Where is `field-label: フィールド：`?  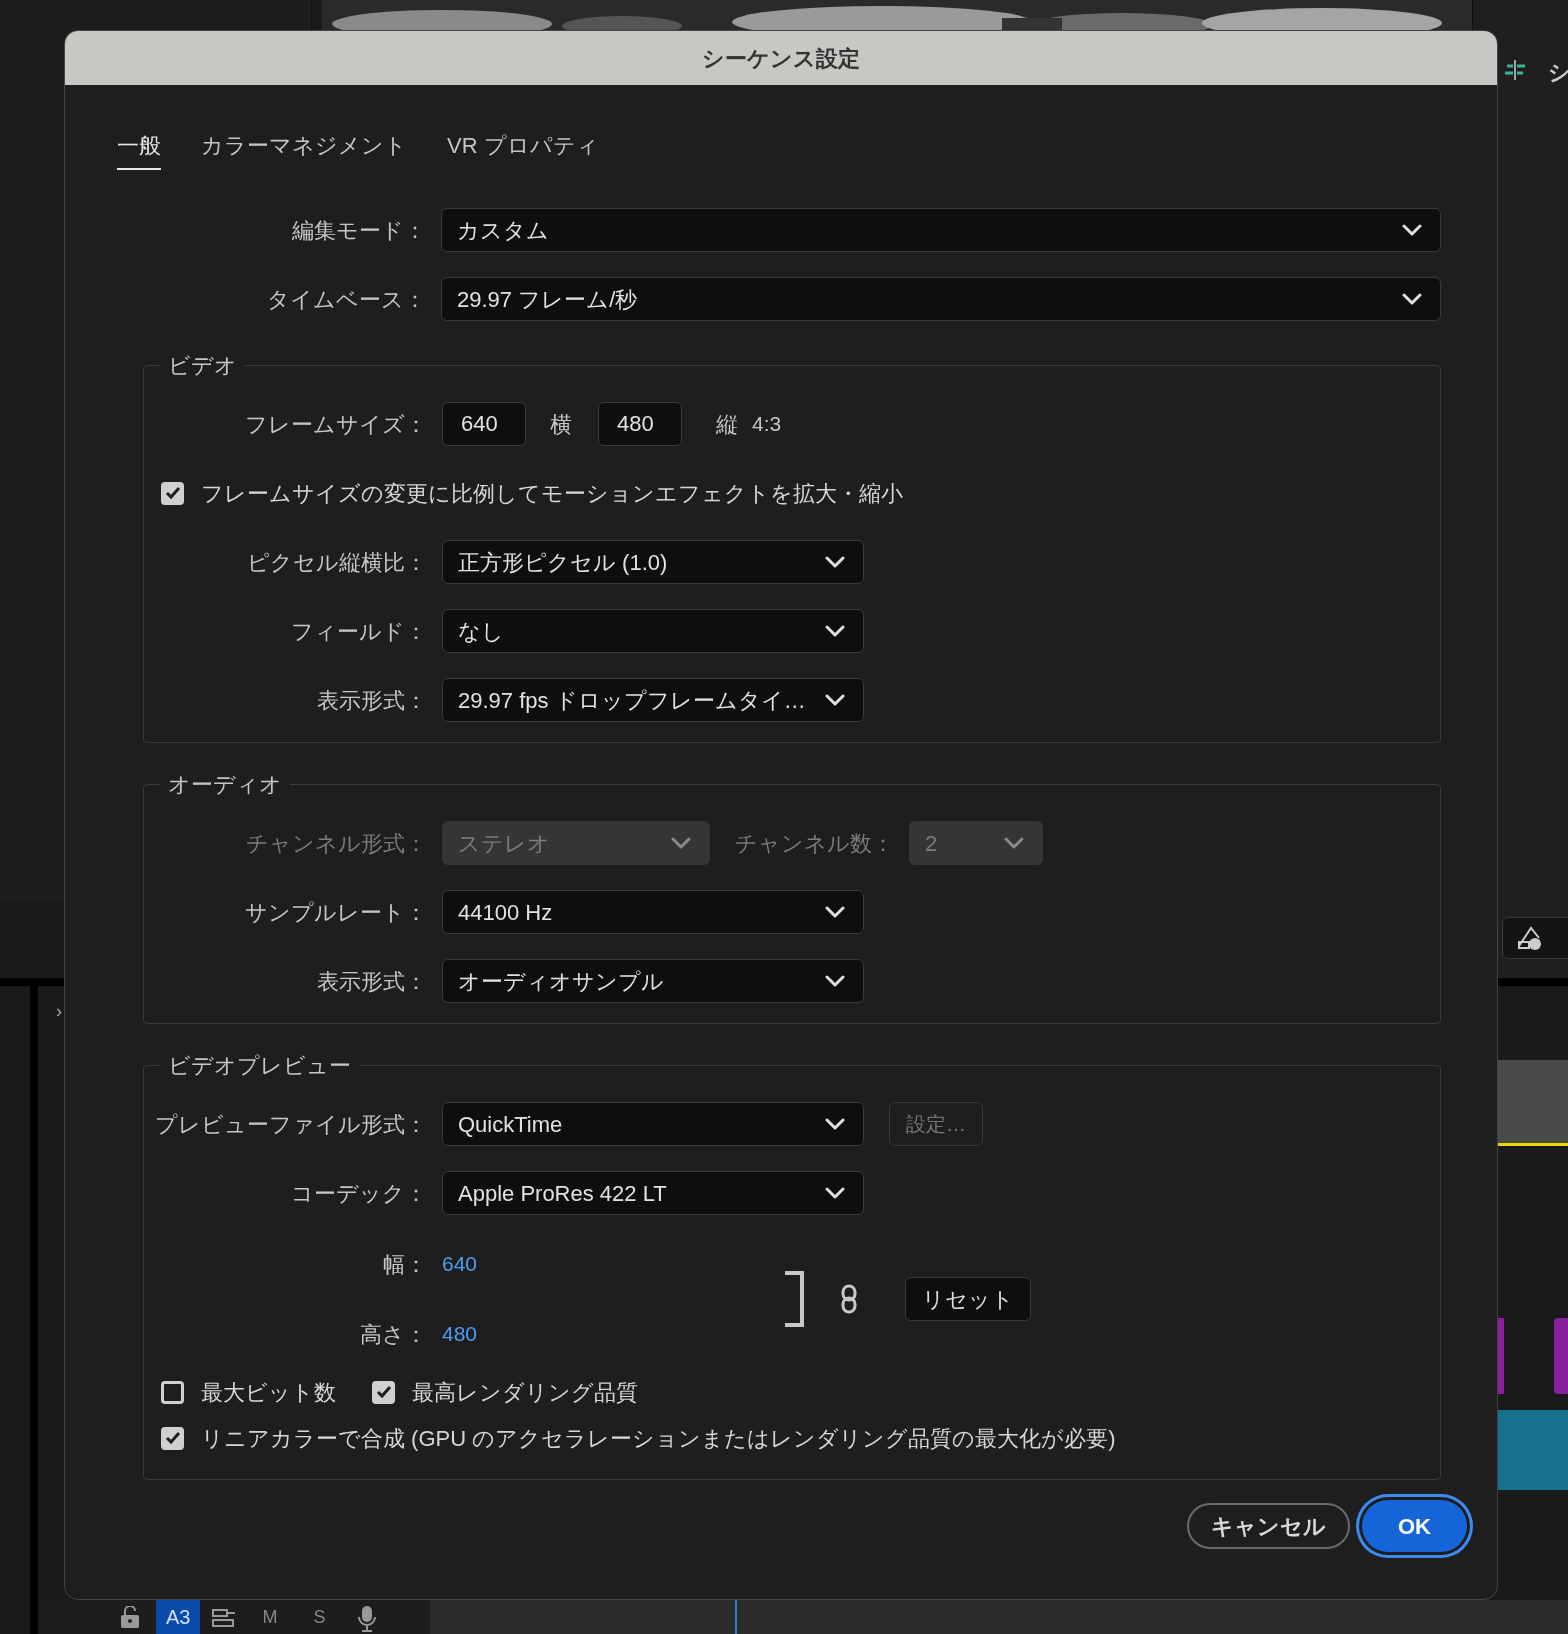 field-label: フィールド： is located at coordinates (358, 631).